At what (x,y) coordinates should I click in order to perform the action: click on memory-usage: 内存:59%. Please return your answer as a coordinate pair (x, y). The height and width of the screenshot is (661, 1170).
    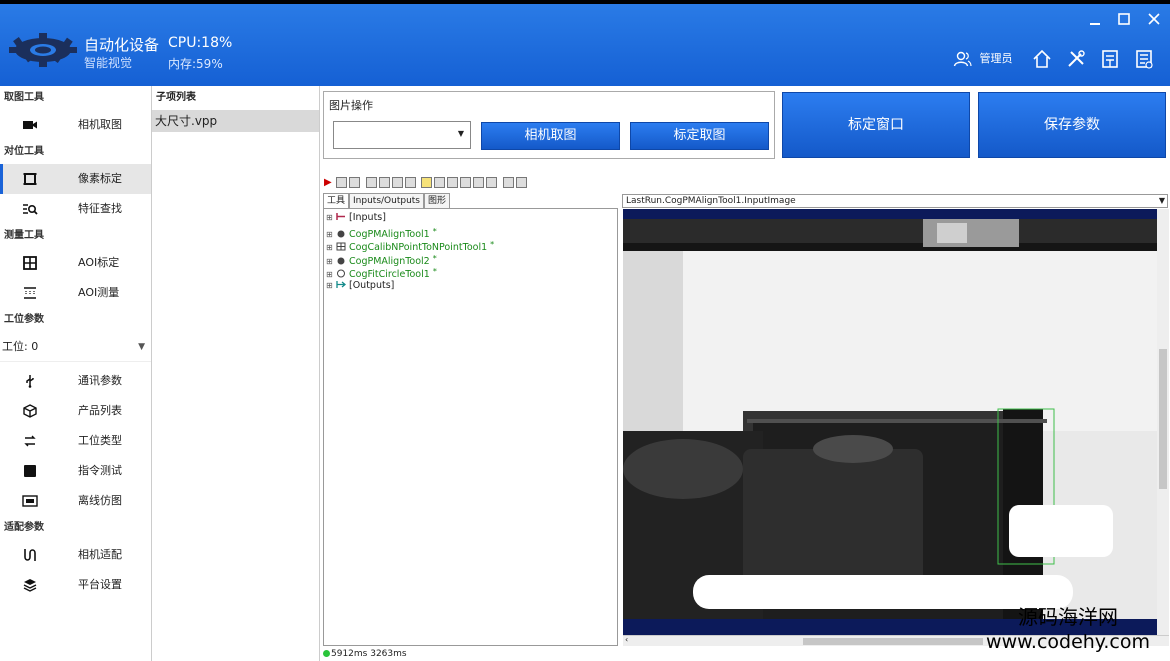
    Looking at the image, I should click on (195, 64).